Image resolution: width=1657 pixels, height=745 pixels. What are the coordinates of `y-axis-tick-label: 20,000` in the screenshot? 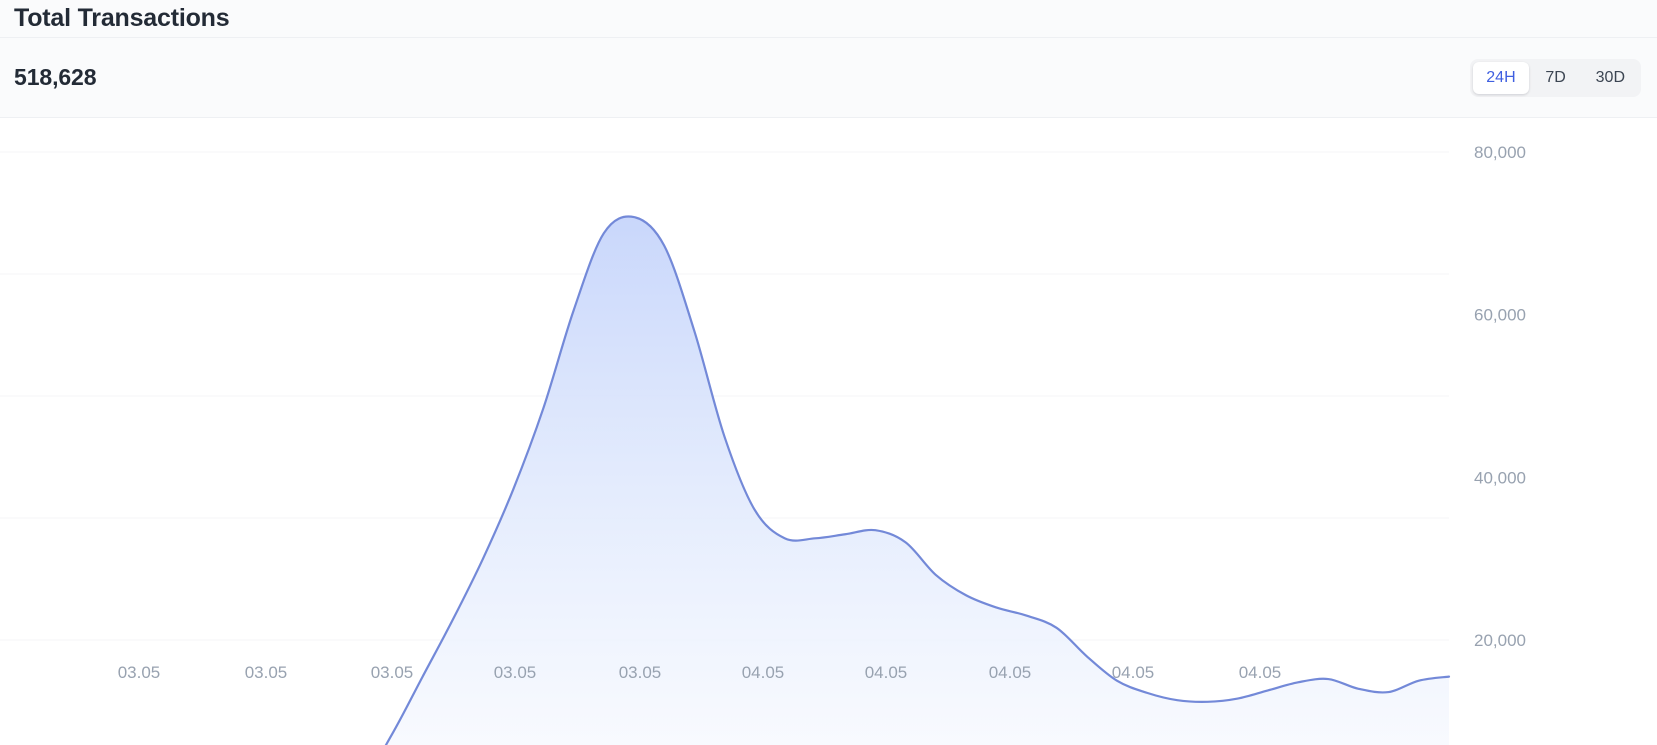 It's located at (1500, 640).